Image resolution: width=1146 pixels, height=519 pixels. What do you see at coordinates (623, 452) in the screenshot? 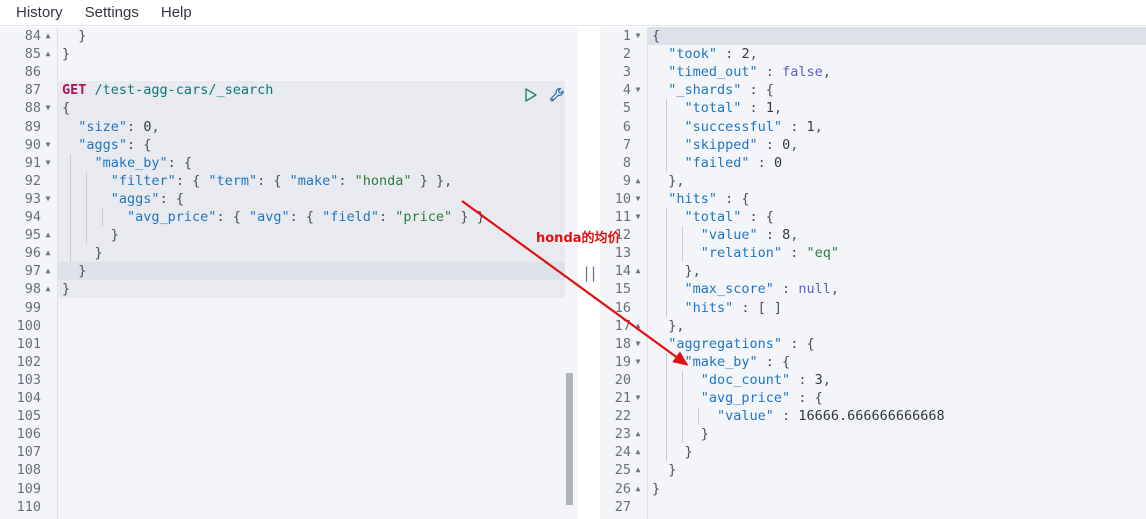
I see `line-number: 24 ▲` at bounding box center [623, 452].